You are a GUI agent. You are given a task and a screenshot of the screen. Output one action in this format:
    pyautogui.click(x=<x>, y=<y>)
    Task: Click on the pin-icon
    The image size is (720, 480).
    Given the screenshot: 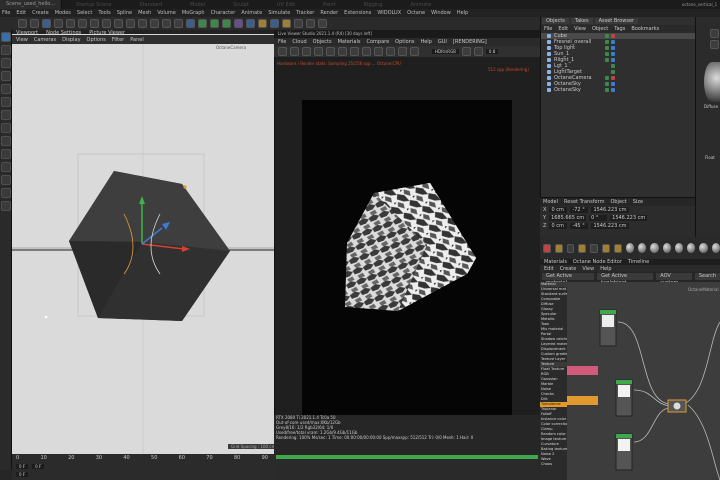 What is the action you would take?
    pyautogui.click(x=714, y=44)
    